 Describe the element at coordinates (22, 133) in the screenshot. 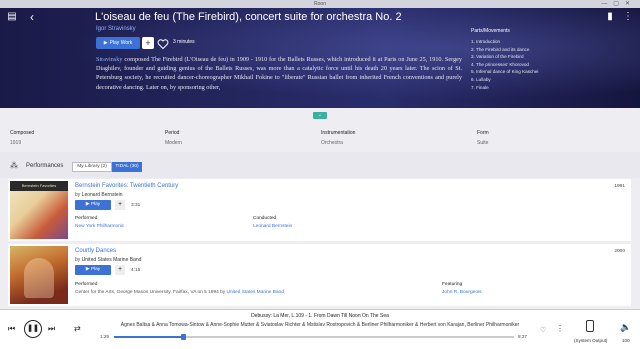

I see `composed-label: Composed` at that location.